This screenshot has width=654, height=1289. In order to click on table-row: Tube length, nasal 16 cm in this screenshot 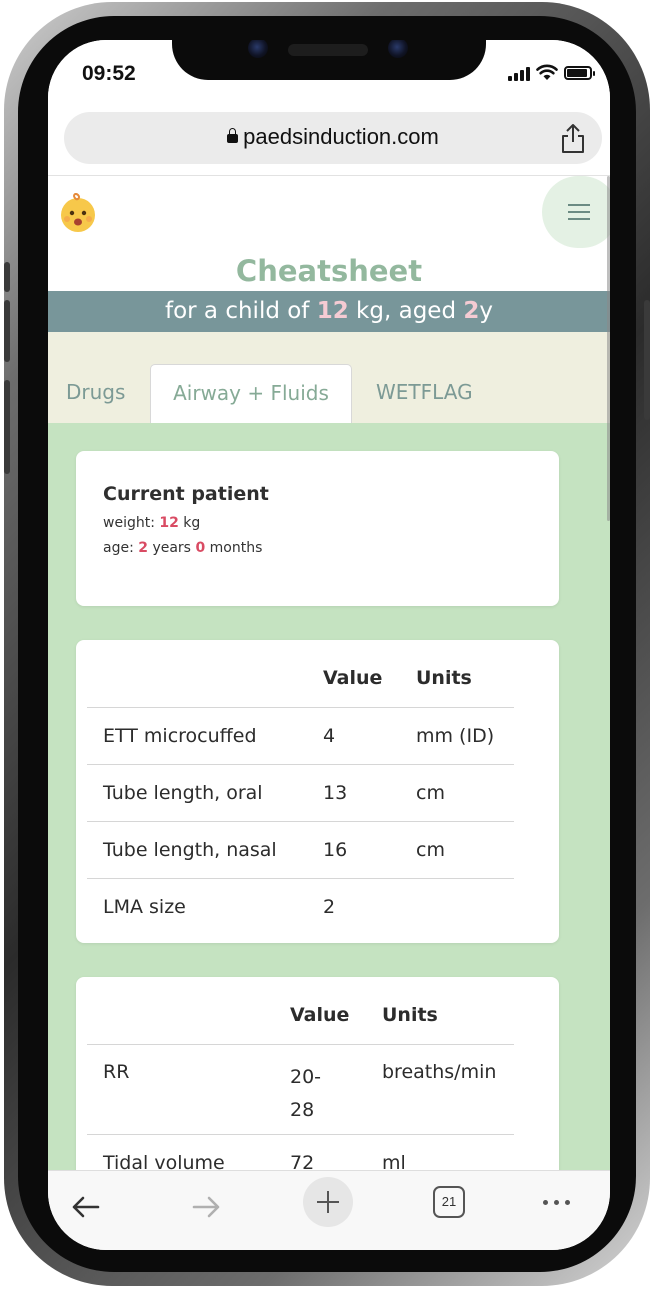, I will do `click(300, 849)`.